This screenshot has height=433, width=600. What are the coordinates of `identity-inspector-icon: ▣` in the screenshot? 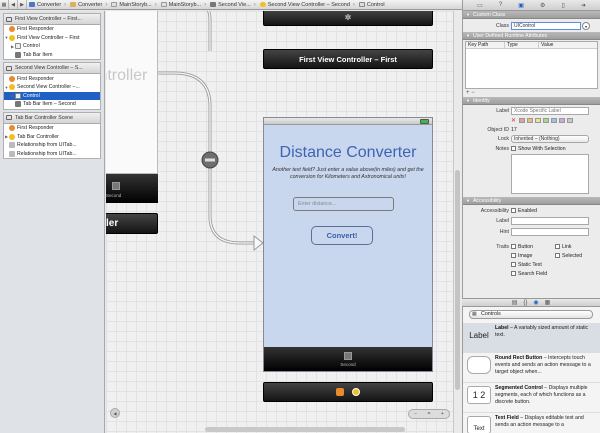 It's located at (521, 5).